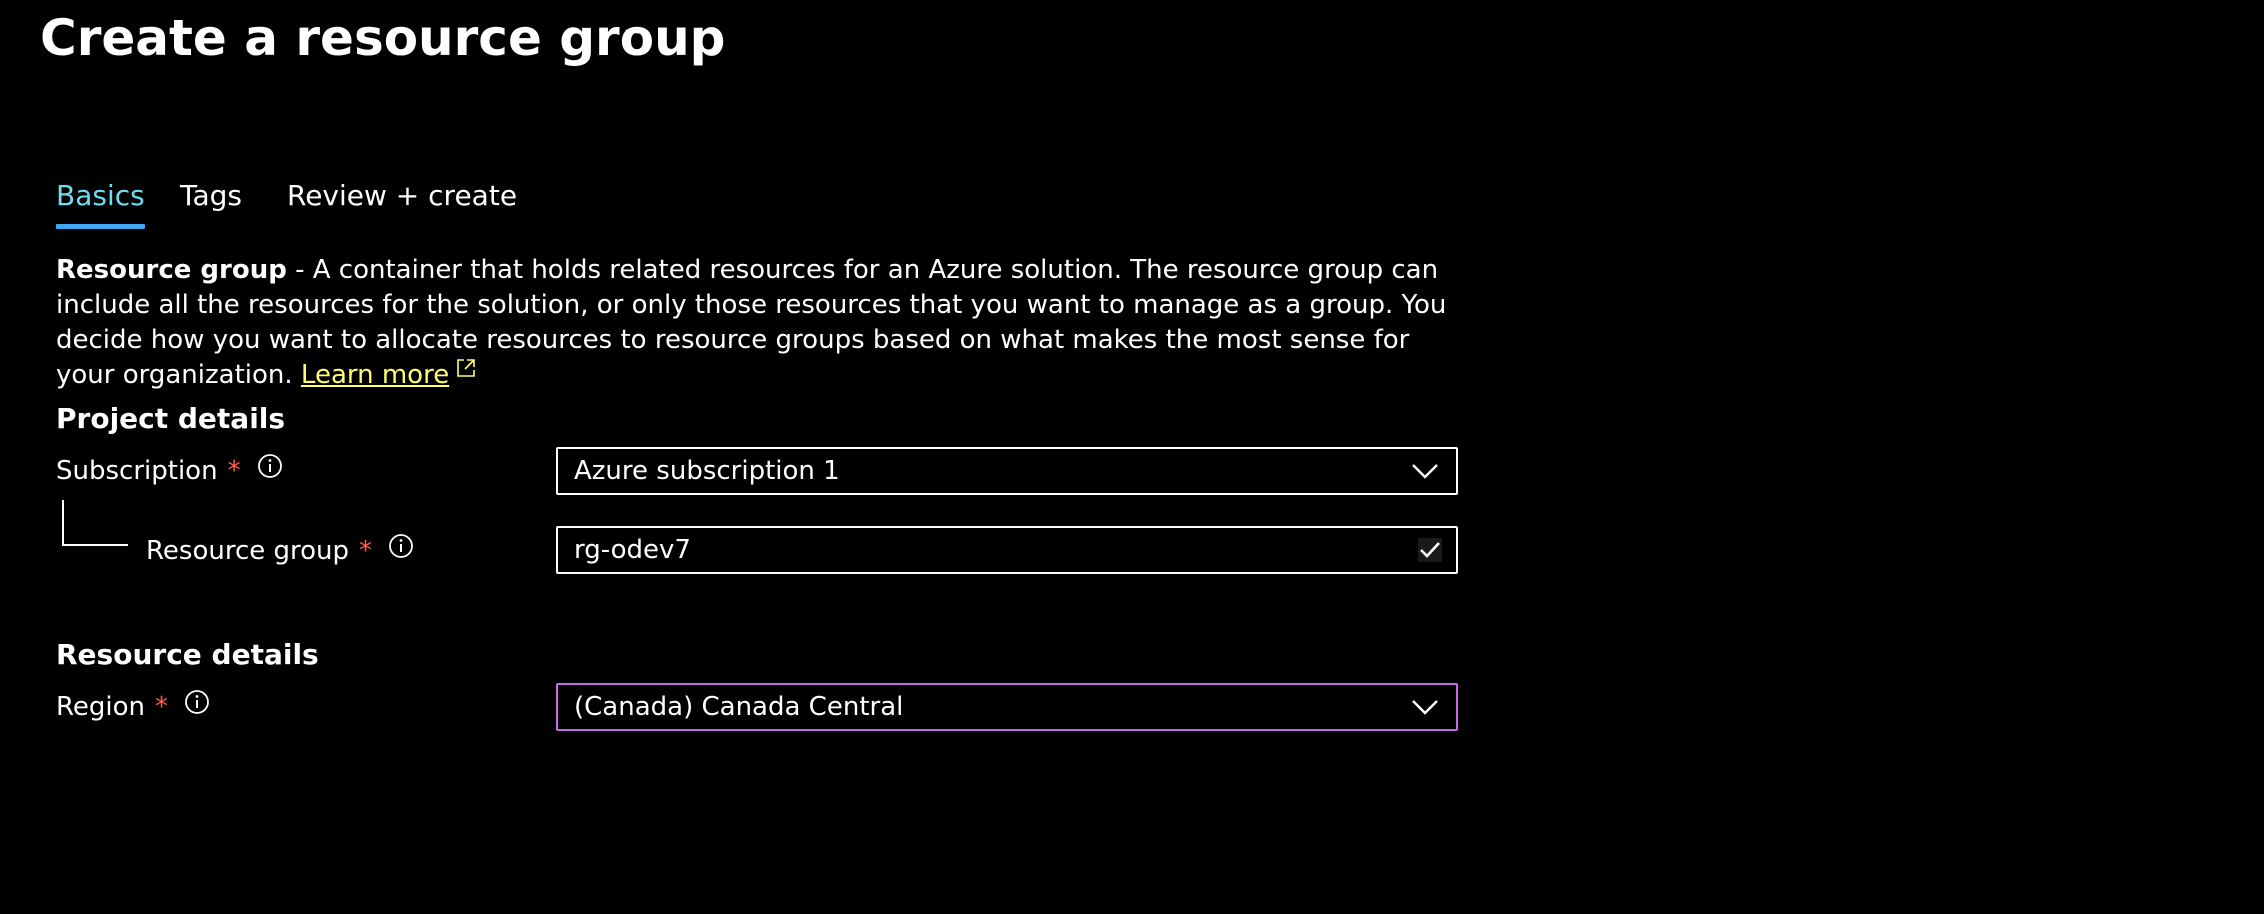 The image size is (2264, 914). What do you see at coordinates (987, 550) in the screenshot?
I see `resource-group-input` at bounding box center [987, 550].